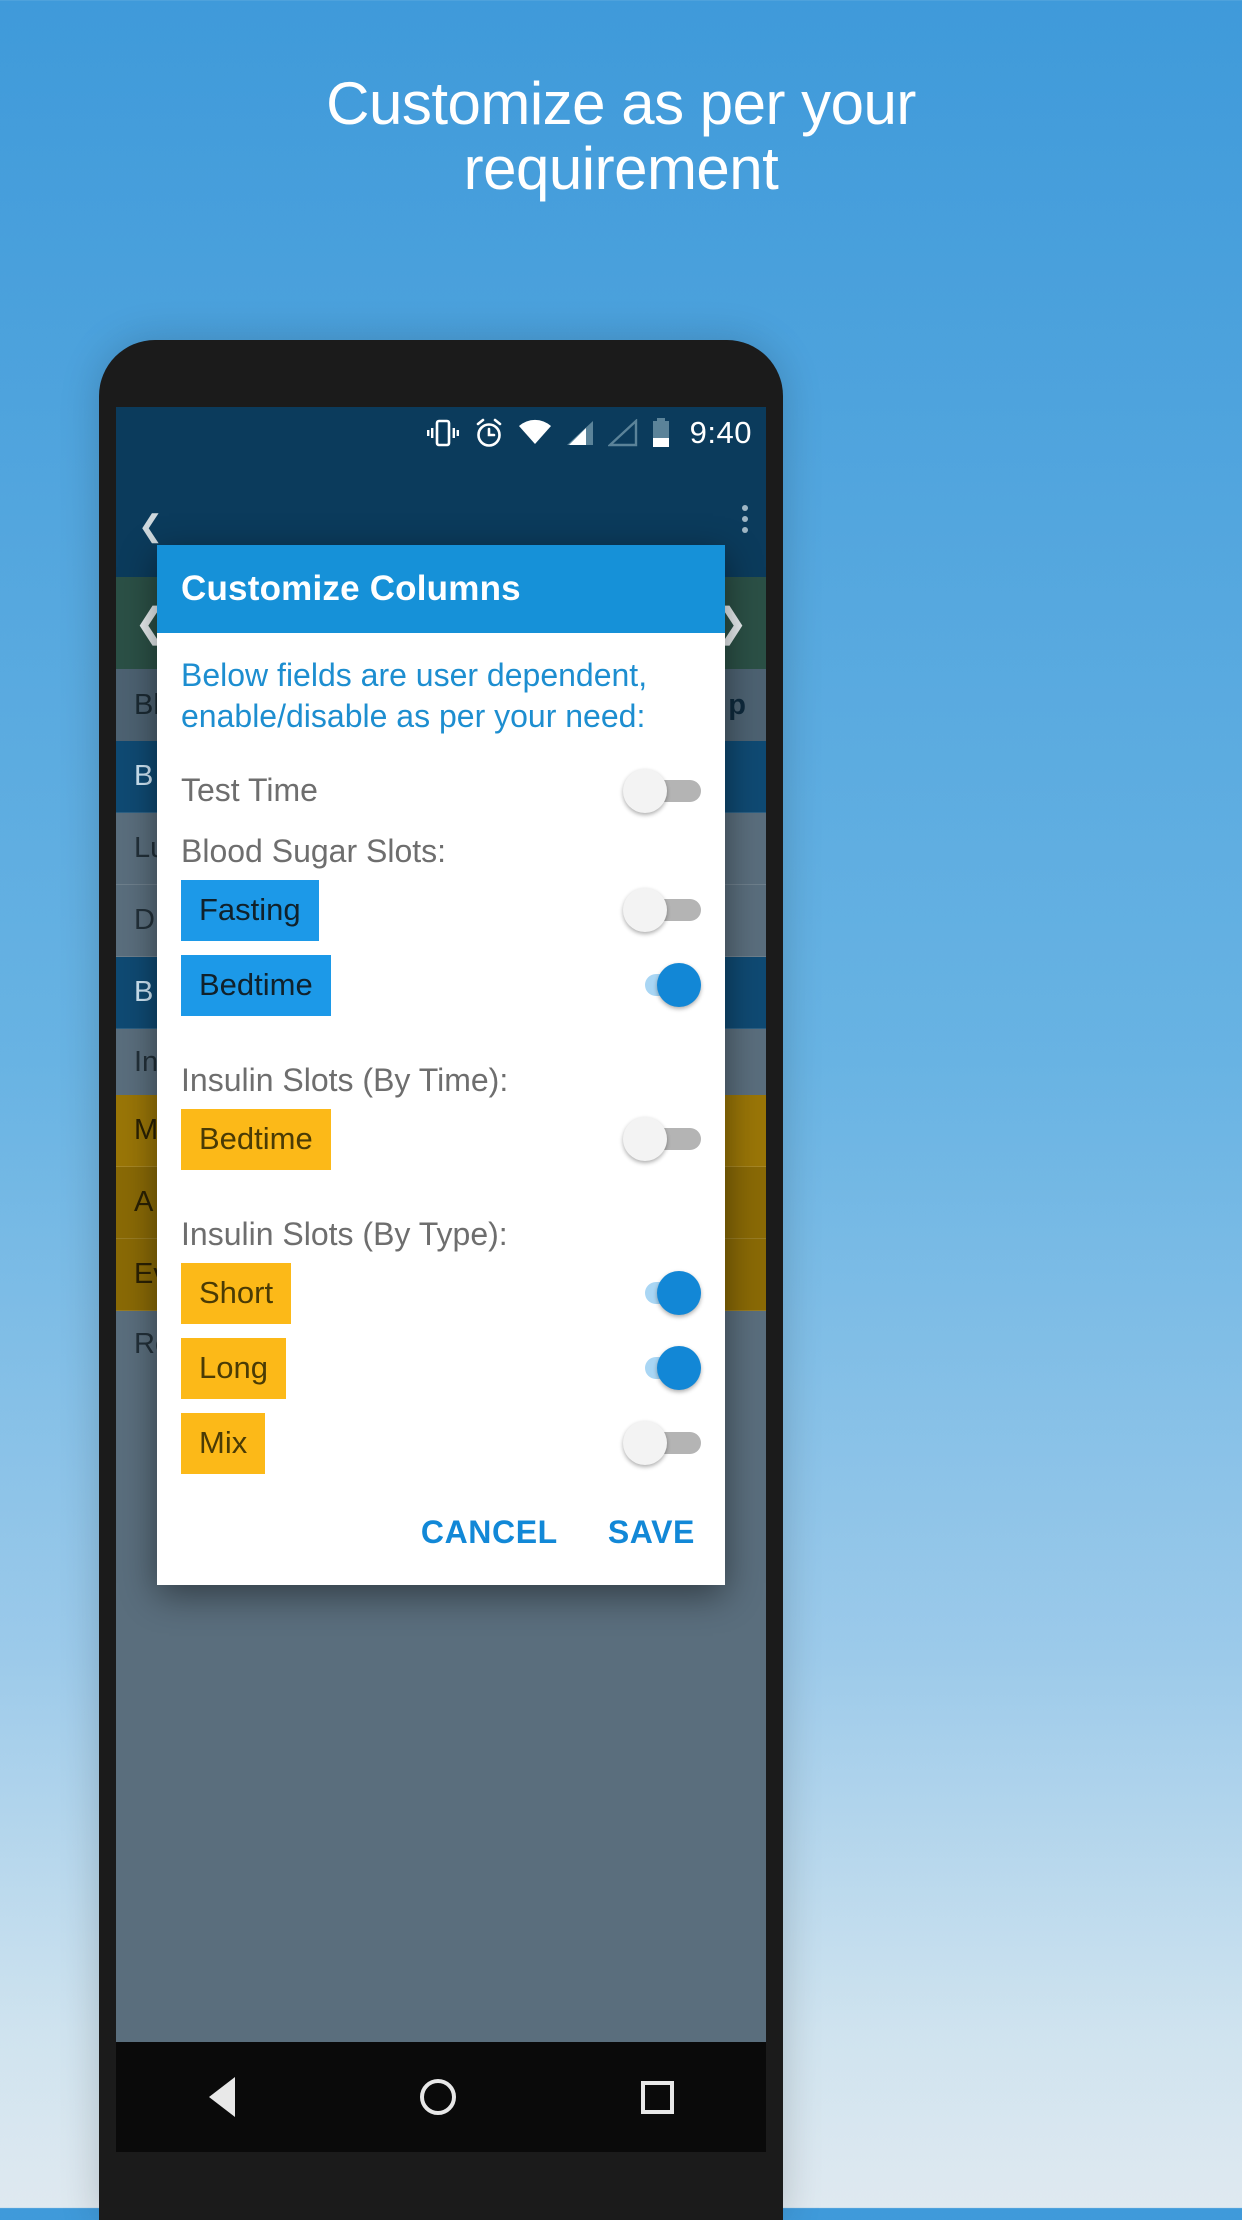 The height and width of the screenshot is (2220, 1242). I want to click on toggle-test-time, so click(662, 790).